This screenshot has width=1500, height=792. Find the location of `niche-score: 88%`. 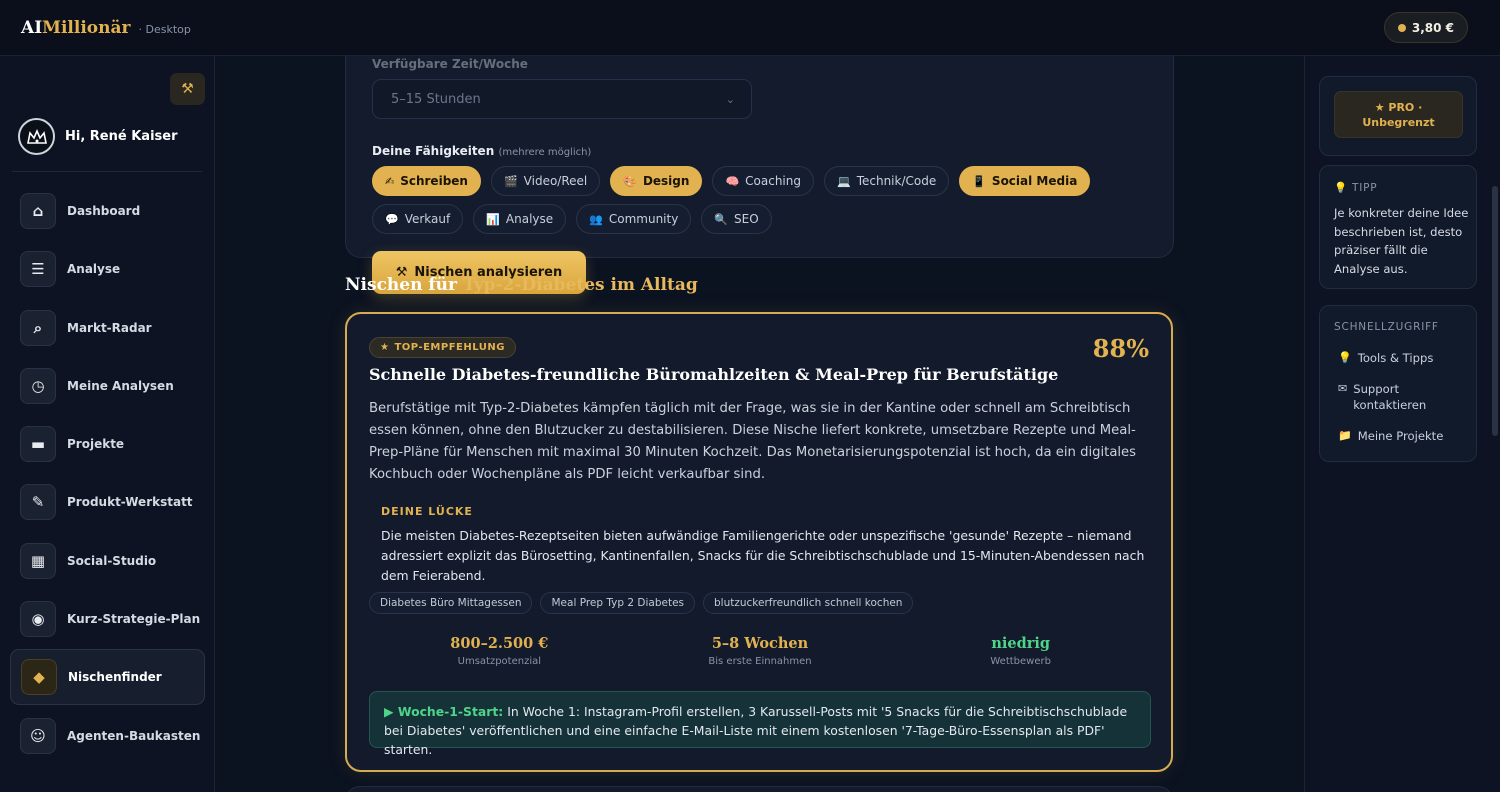

niche-score: 88% is located at coordinates (1120, 348).